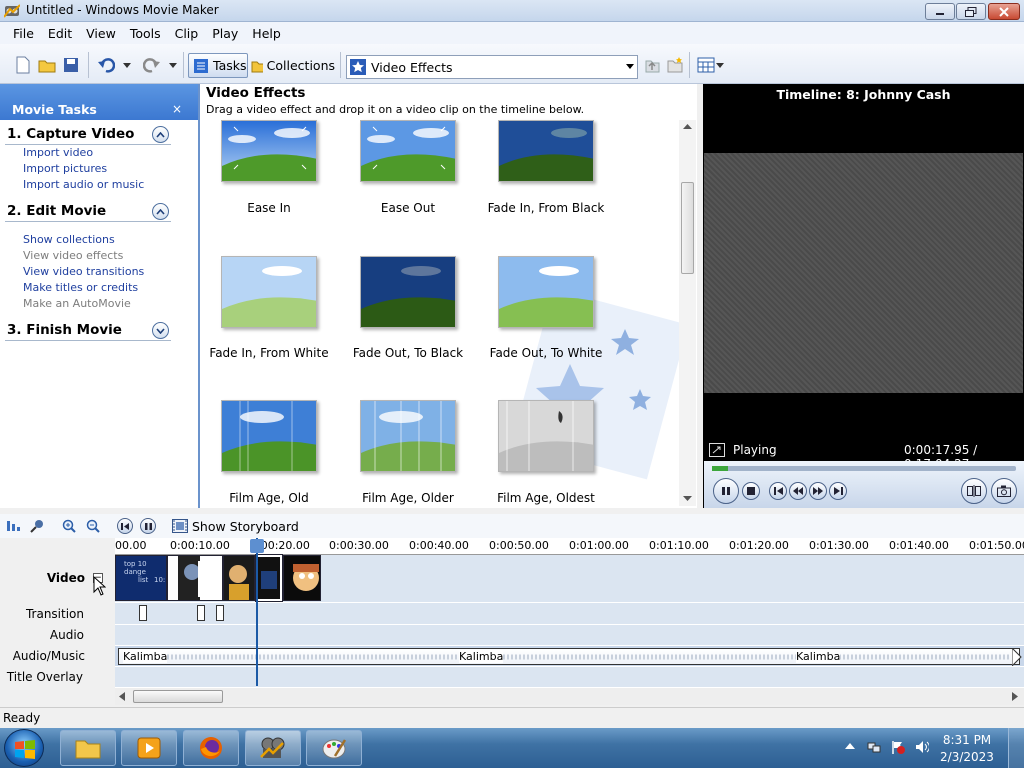 The width and height of the screenshot is (1024, 768). What do you see at coordinates (148, 526) in the screenshot?
I see `timeline-pause-button` at bounding box center [148, 526].